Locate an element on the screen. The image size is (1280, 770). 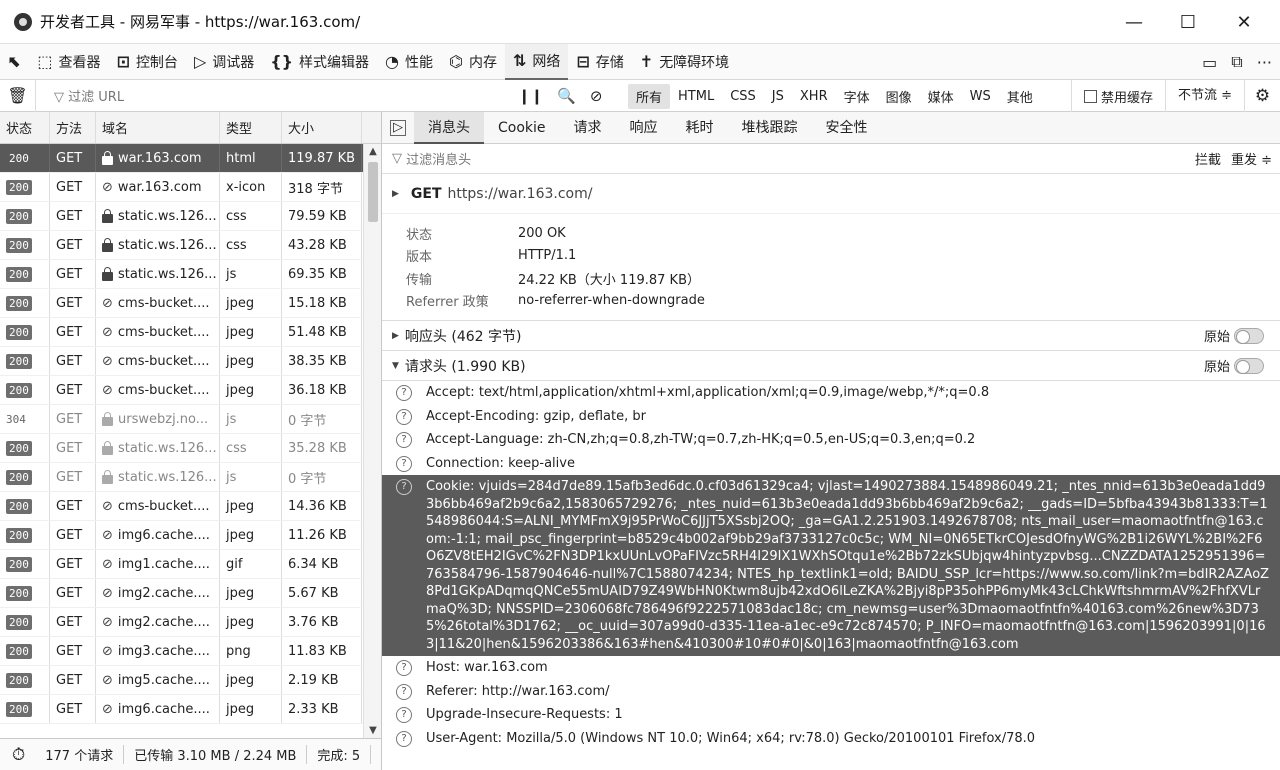
tab-style-editor: {} 样式编辑器 is located at coordinates (319, 62).